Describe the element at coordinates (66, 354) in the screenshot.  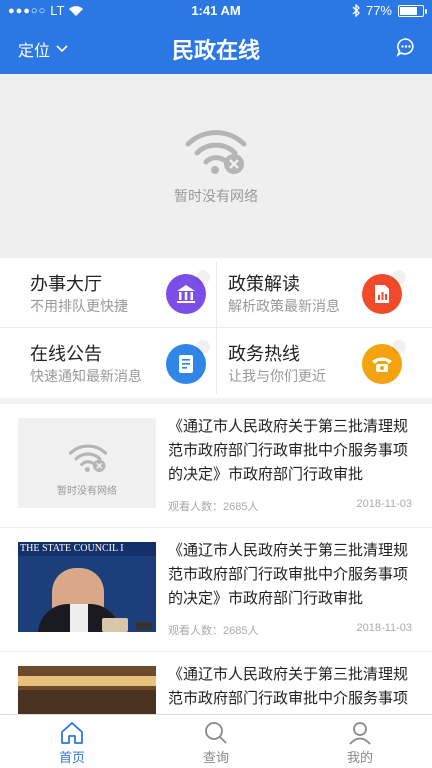
I see `service-title: 在线公告` at that location.